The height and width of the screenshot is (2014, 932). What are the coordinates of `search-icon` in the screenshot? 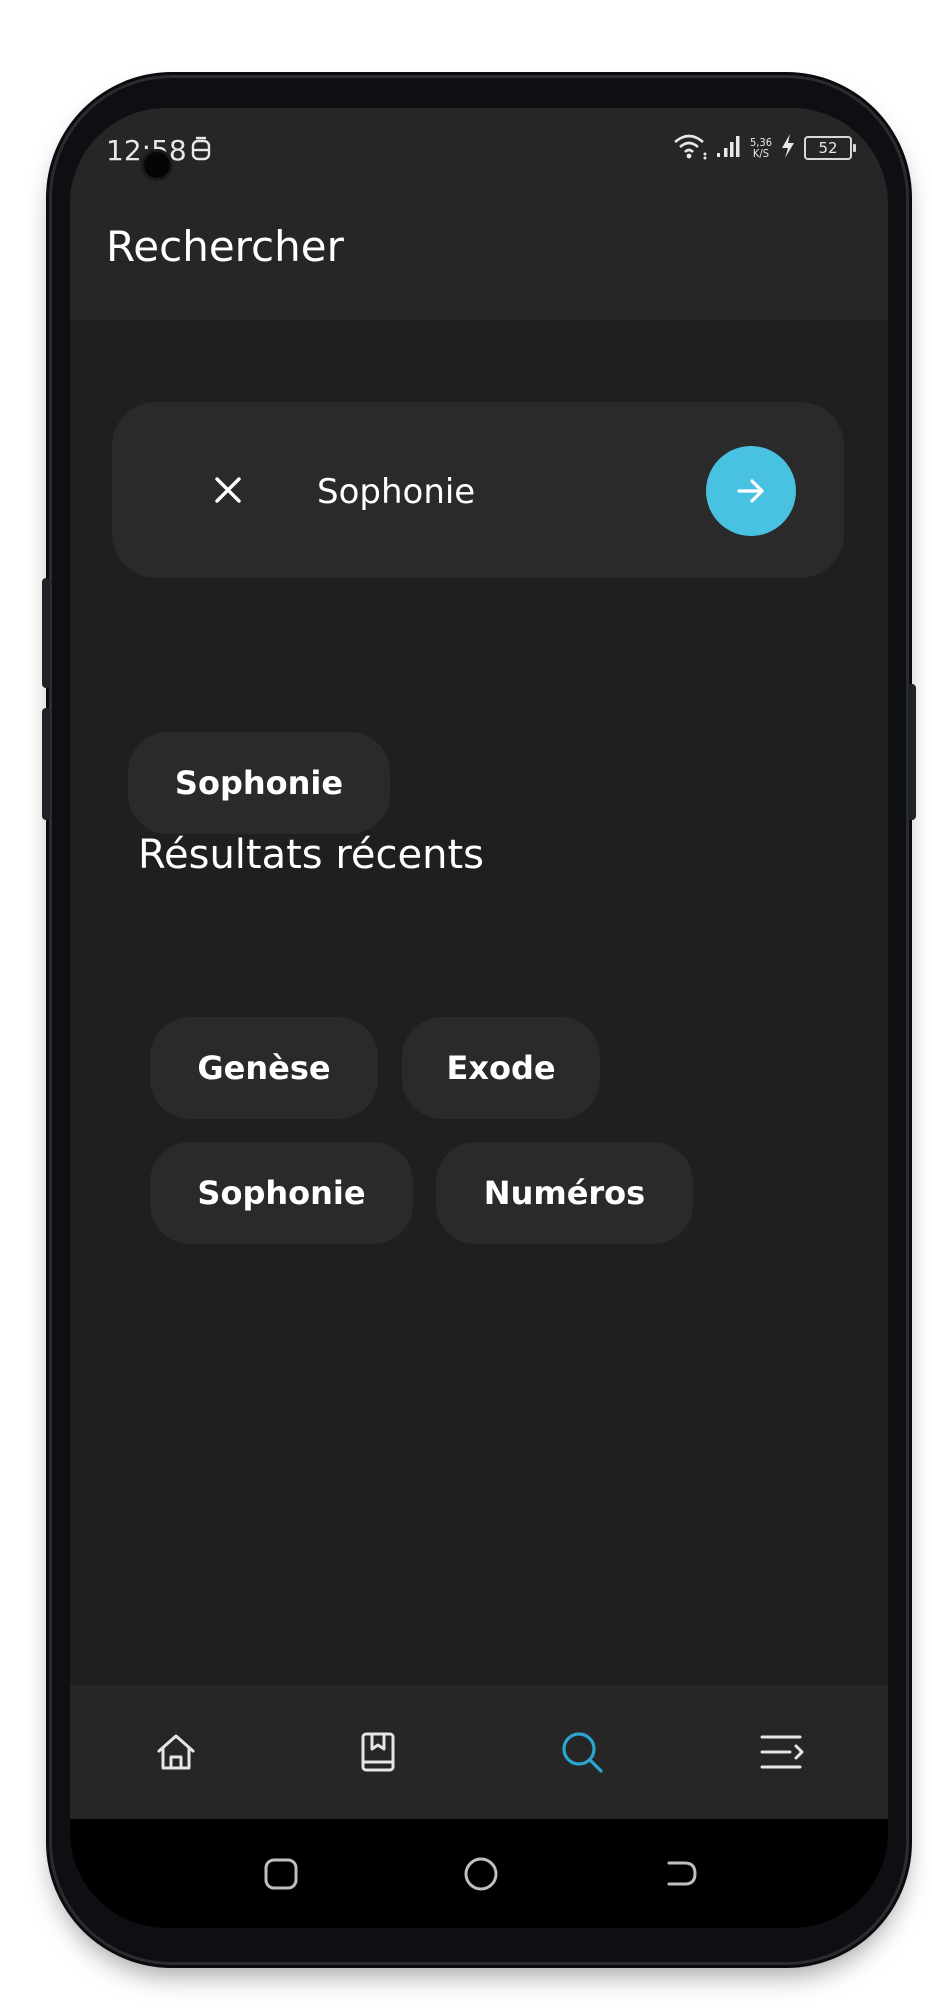 It's located at (582, 1752).